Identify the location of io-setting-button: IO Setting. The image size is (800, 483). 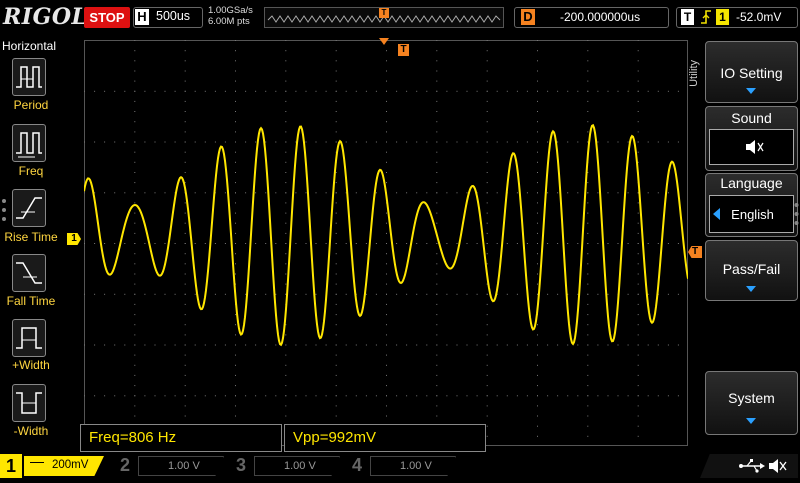
(751, 72).